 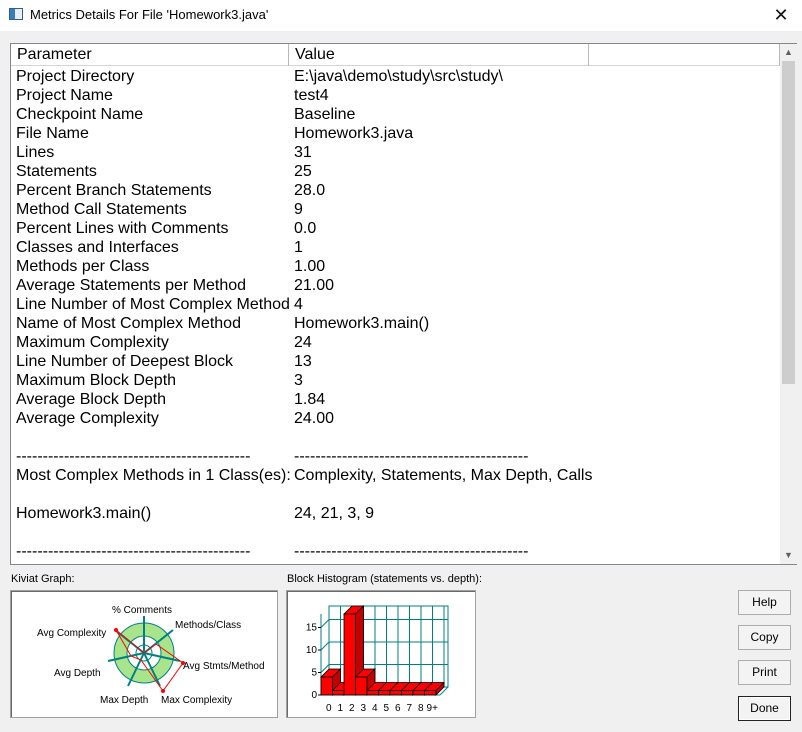 What do you see at coordinates (80, 114) in the screenshot?
I see `parameter-cell: Checkpoint Name` at bounding box center [80, 114].